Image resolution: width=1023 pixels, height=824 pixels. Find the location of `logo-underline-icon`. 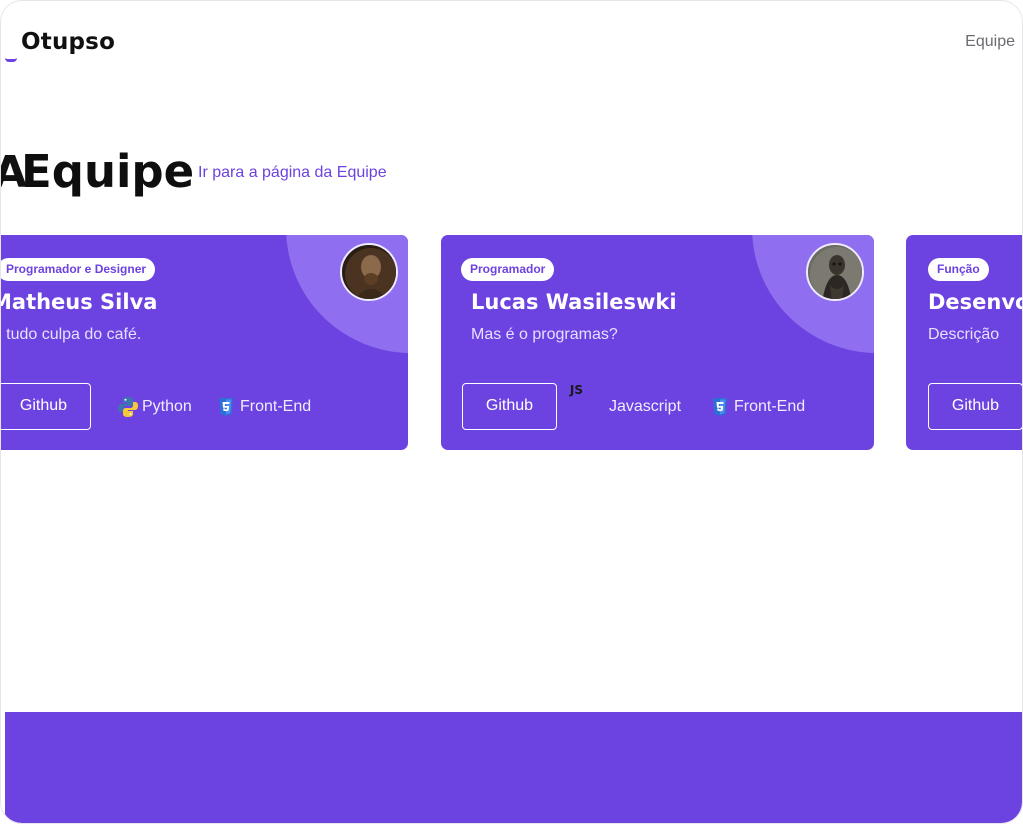

logo-underline-icon is located at coordinates (11, 60).